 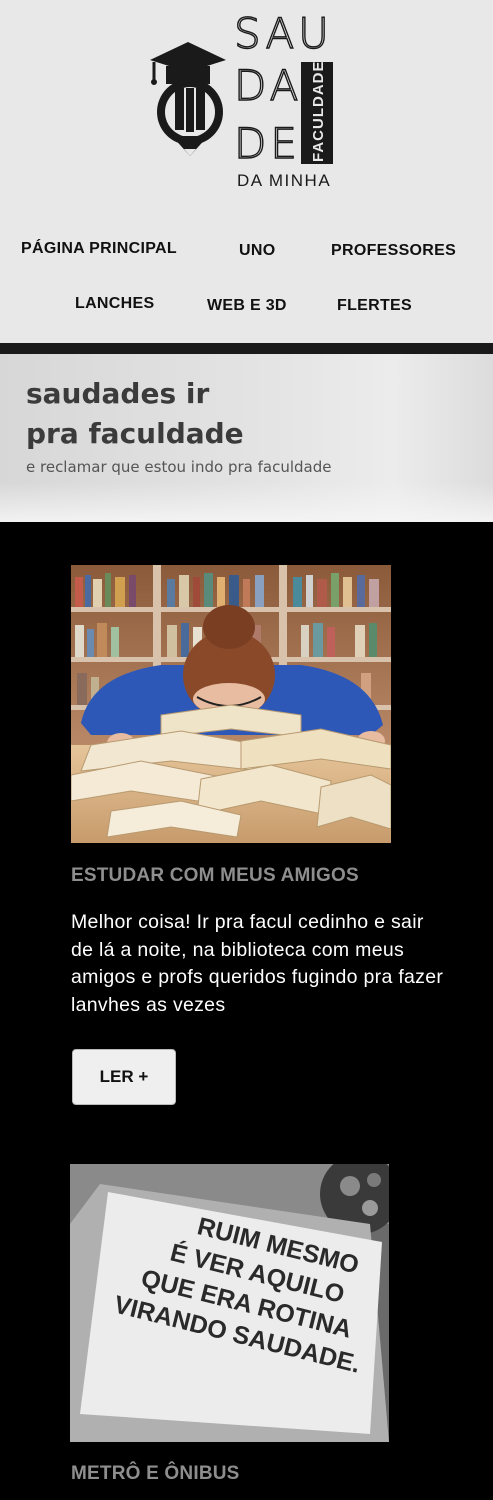 What do you see at coordinates (231, 704) in the screenshot?
I see `post-image-studying` at bounding box center [231, 704].